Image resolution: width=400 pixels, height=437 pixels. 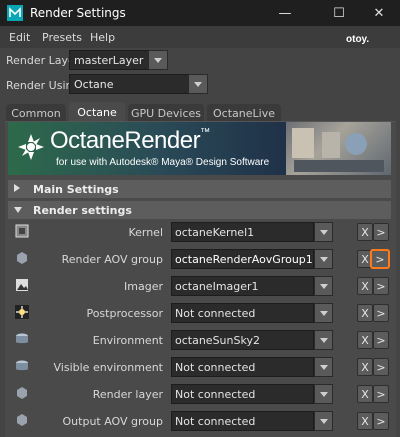 I want to click on visible-environment-icon, so click(x=22, y=365).